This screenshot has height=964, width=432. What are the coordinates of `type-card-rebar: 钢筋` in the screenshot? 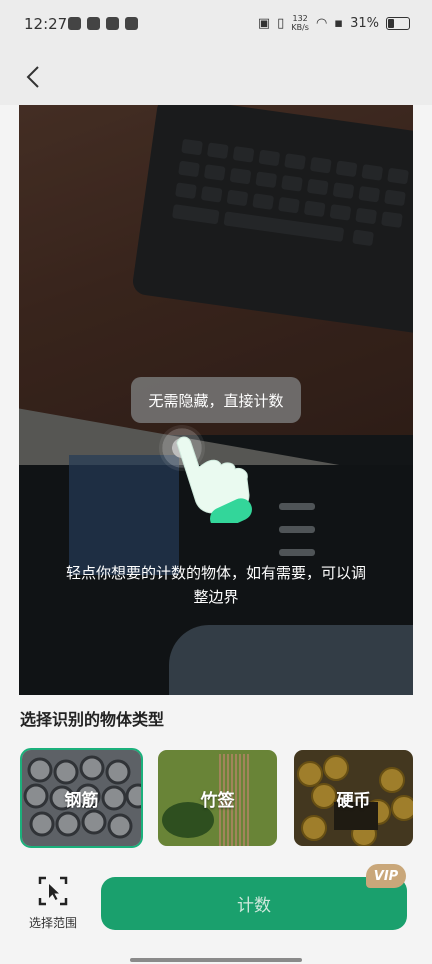 It's located at (81, 798).